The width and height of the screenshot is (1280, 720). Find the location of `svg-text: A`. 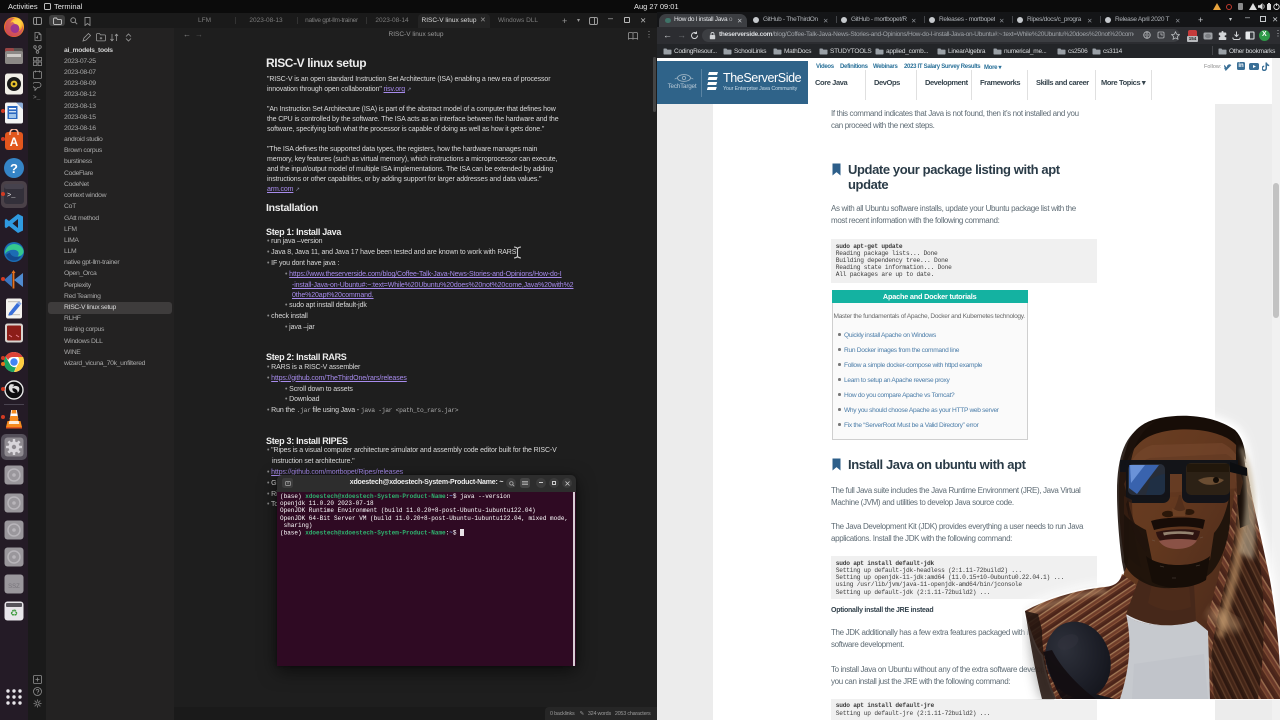

svg-text: A is located at coordinates (14, 142).